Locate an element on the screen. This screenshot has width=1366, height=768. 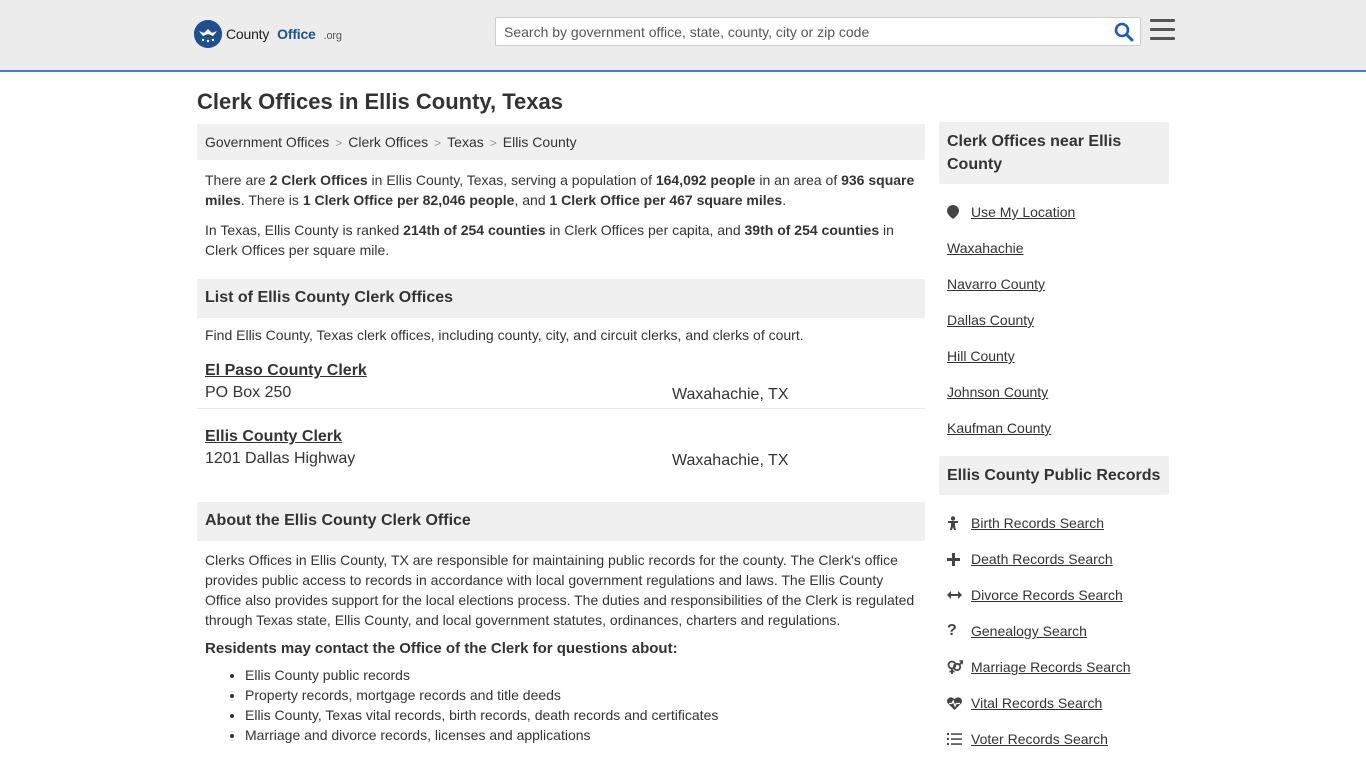
breadcrumb-ellis-county: Ellis County is located at coordinates (540, 142).